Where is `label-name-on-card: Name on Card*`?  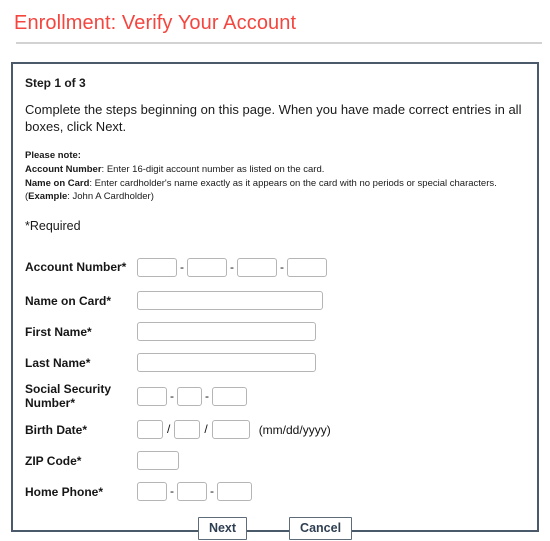 label-name-on-card: Name on Card* is located at coordinates (68, 300).